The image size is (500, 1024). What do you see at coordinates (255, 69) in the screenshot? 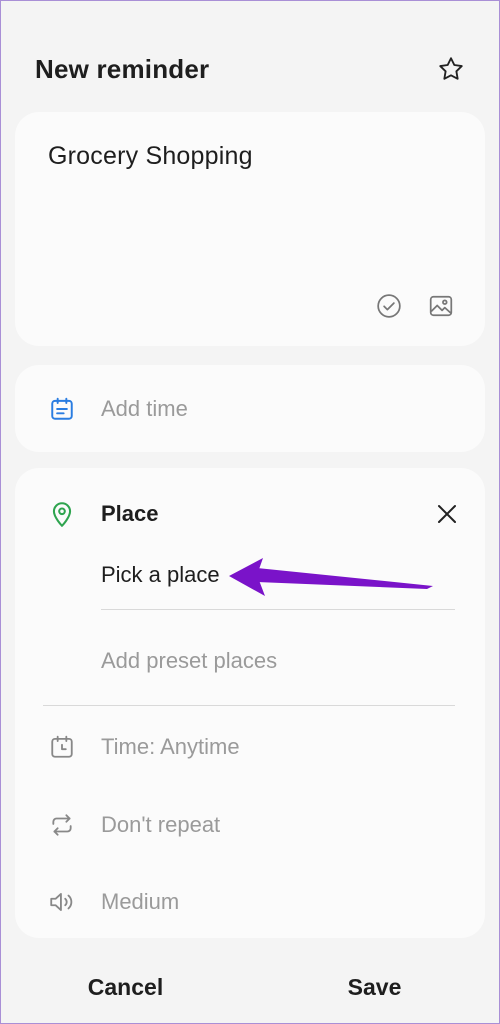
I see `app-header: New reminder` at bounding box center [255, 69].